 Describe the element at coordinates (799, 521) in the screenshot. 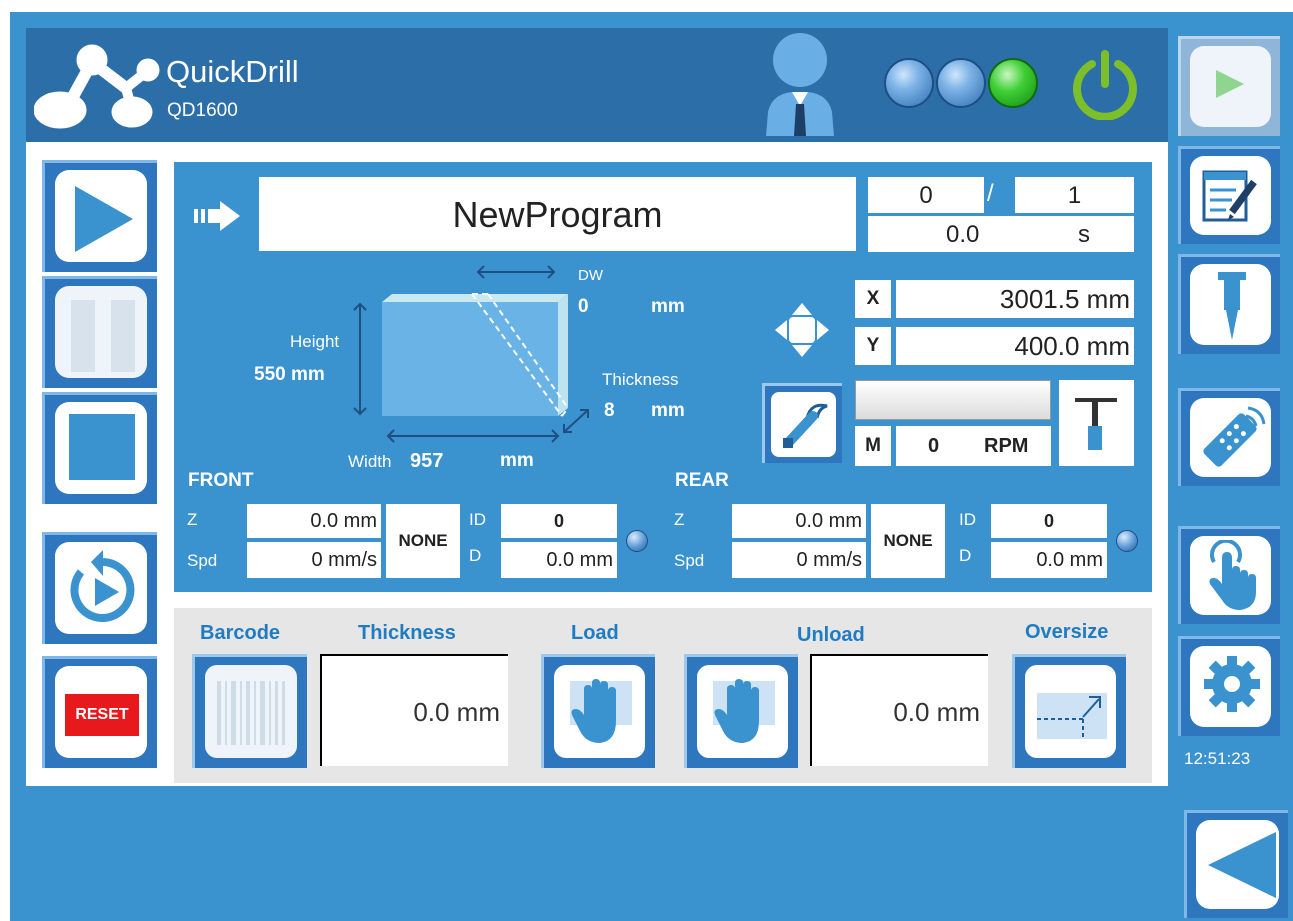

I see `rear-z-value: 0.0 mm` at that location.